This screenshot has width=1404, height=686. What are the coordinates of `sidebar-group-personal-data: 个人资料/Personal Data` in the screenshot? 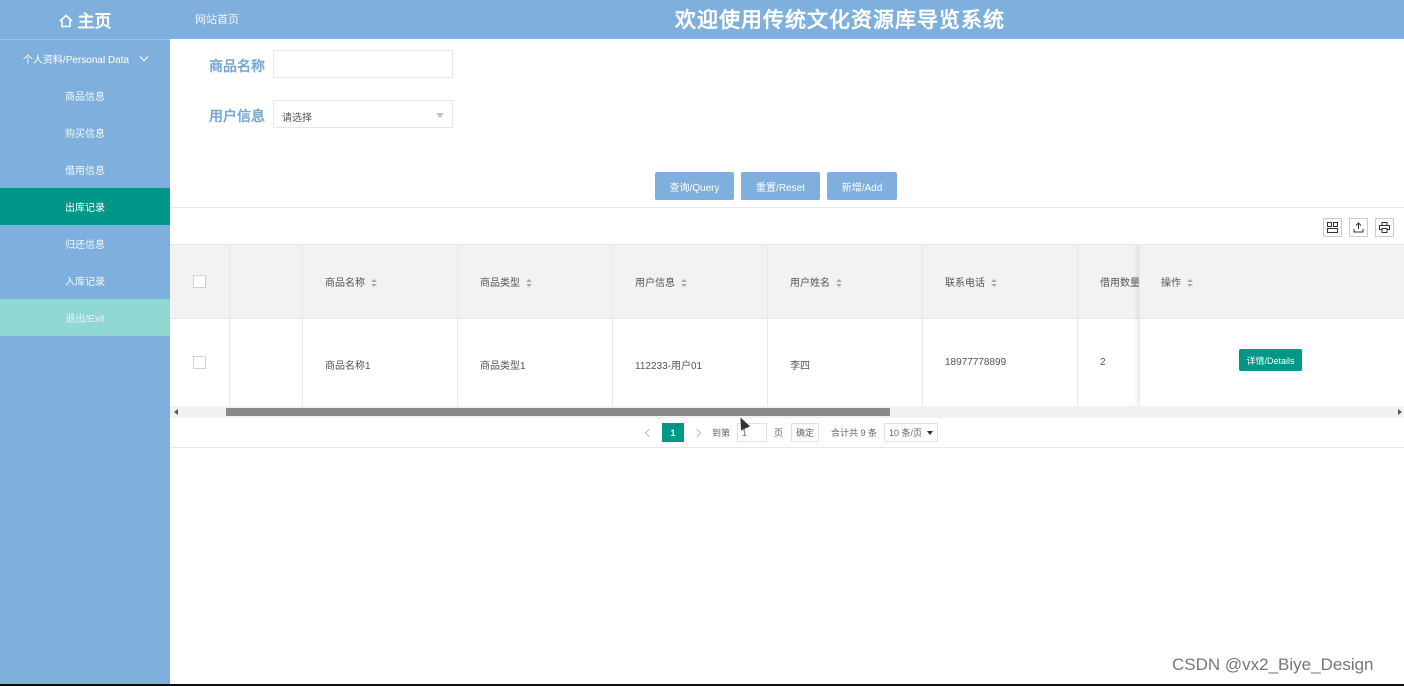 It's located at (85, 58).